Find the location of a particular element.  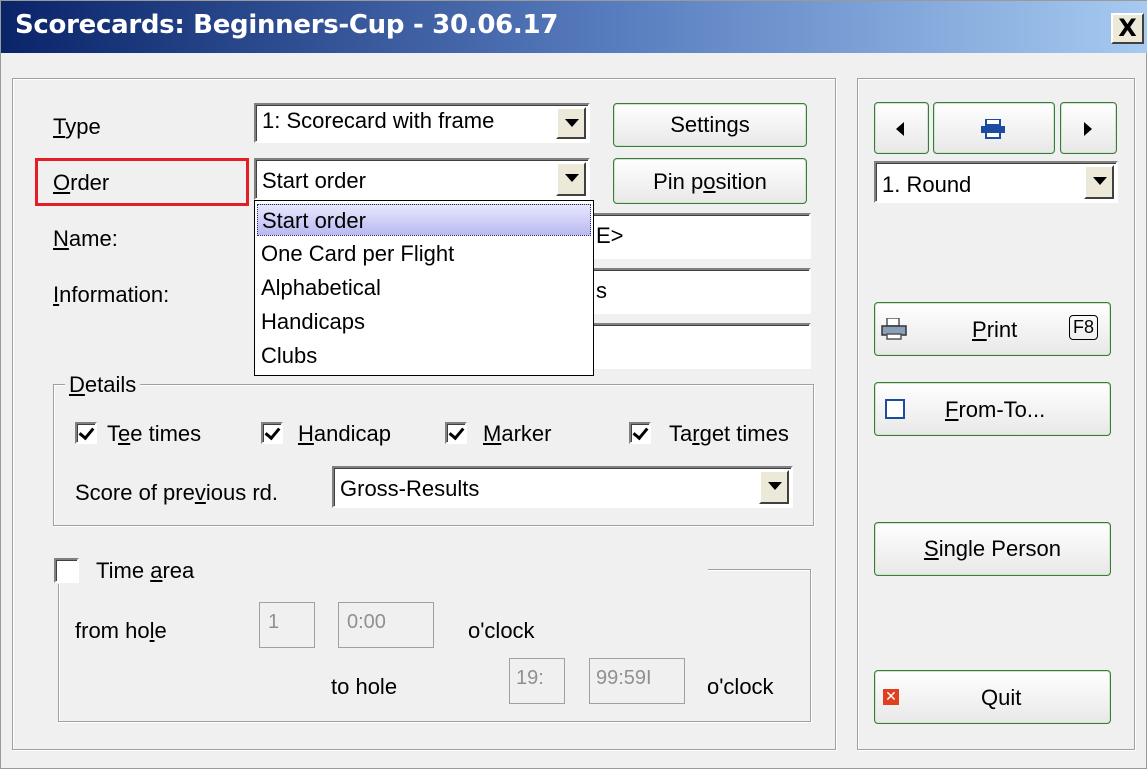

title-bar: Scorecards: Beginners-Cup - 30.06.17 X is located at coordinates (574, 27).